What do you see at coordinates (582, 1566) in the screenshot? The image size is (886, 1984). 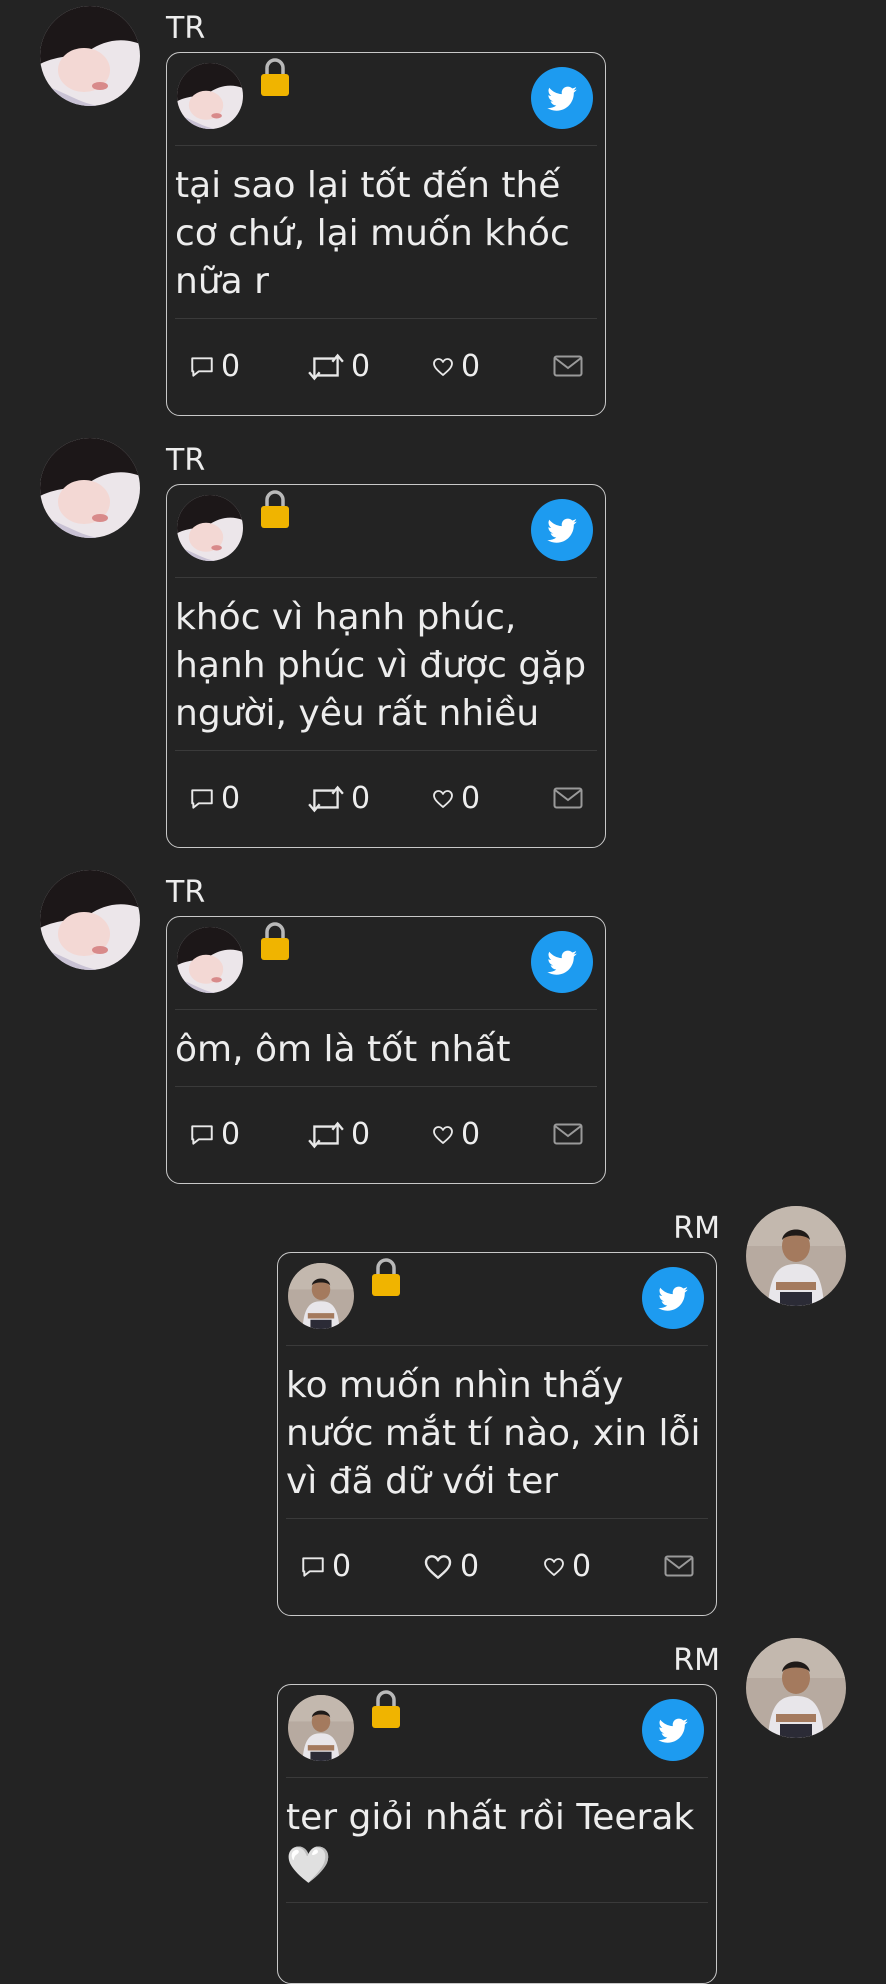 I see `like-count-secondary: 0` at bounding box center [582, 1566].